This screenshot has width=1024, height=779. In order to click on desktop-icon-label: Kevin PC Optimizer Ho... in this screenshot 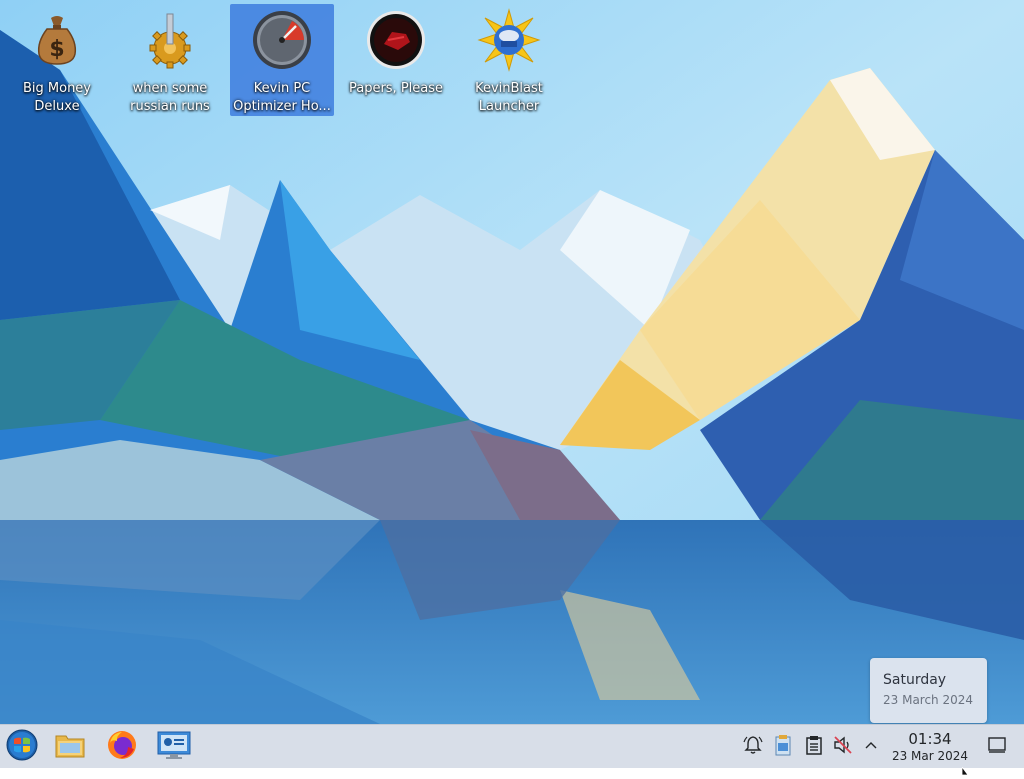, I will do `click(282, 97)`.